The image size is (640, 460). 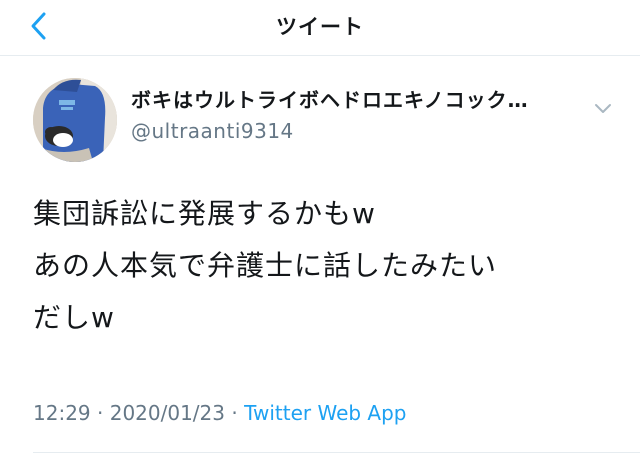 What do you see at coordinates (74, 317) in the screenshot?
I see `tweet-text-line: だしw` at bounding box center [74, 317].